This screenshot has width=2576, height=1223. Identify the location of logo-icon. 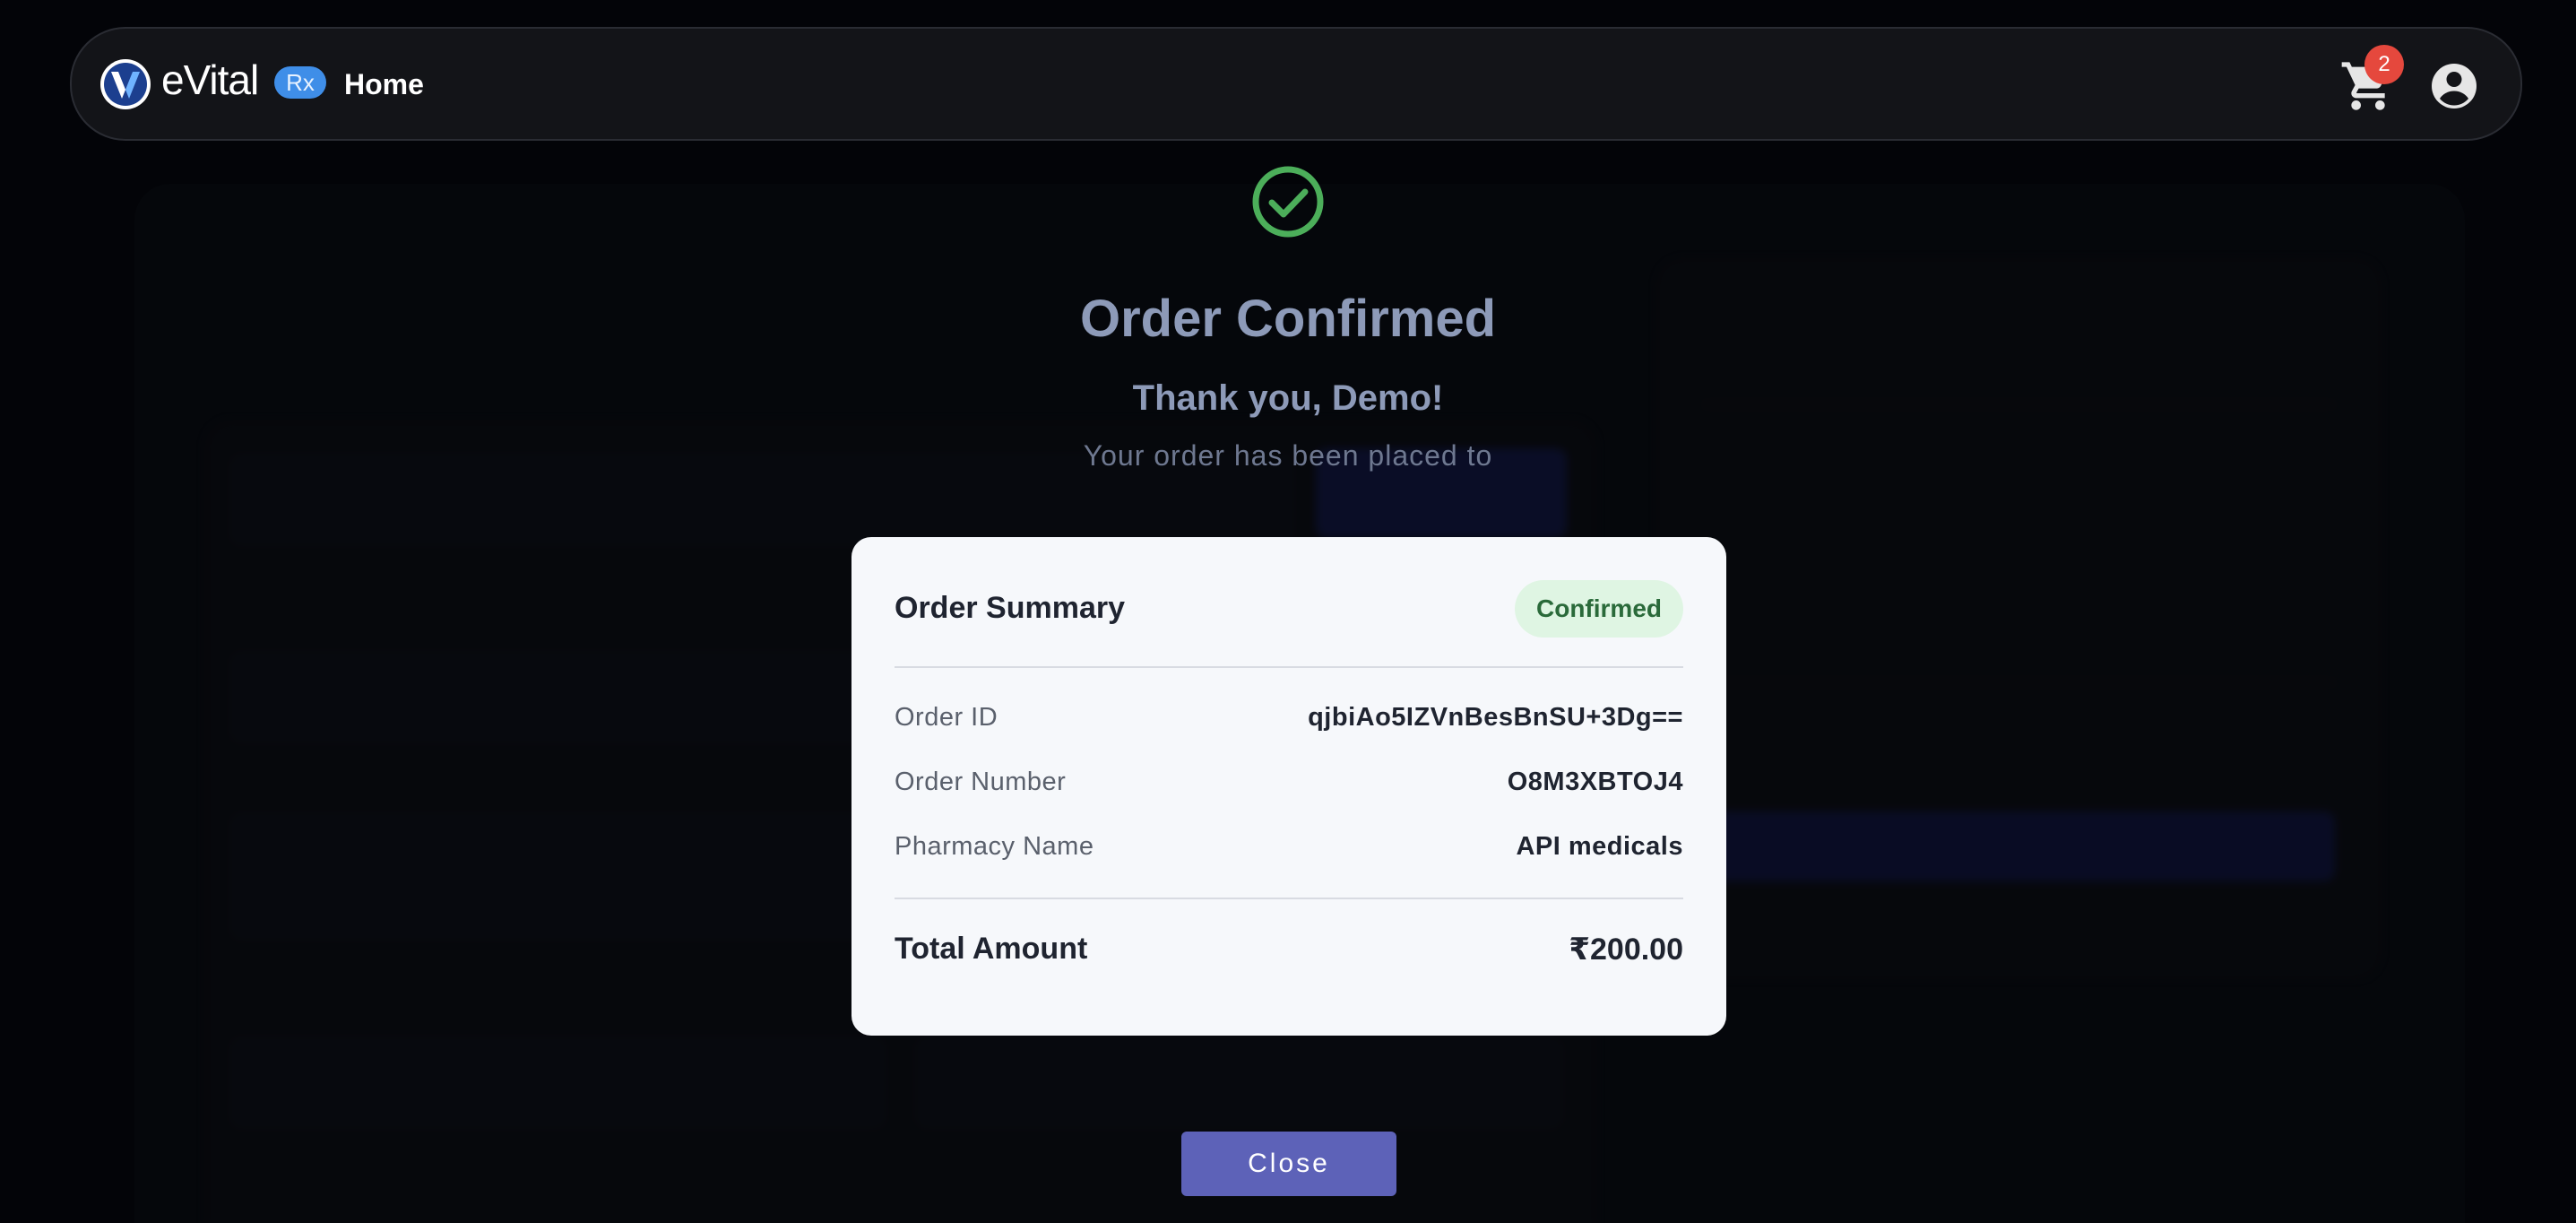
(125, 84).